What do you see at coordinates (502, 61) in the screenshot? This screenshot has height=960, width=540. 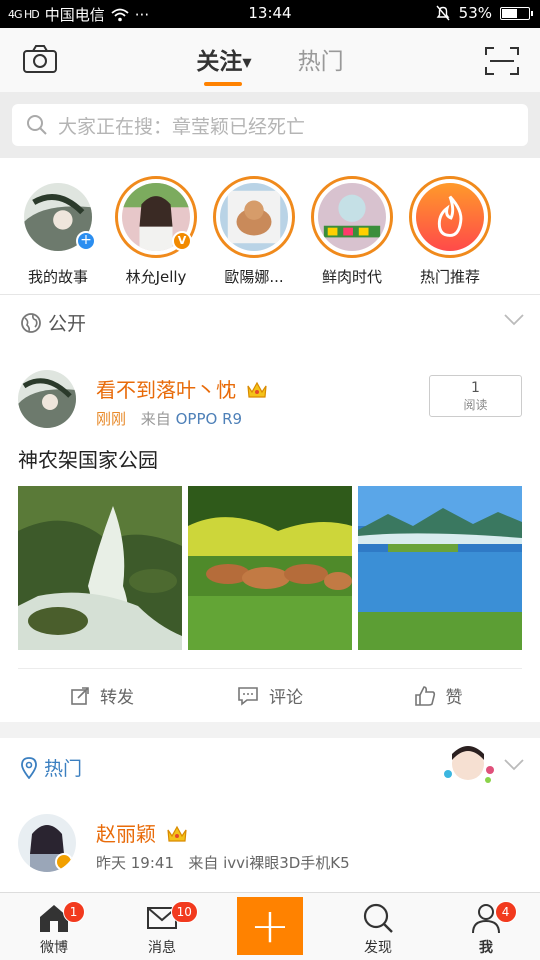 I see `scan-icon` at bounding box center [502, 61].